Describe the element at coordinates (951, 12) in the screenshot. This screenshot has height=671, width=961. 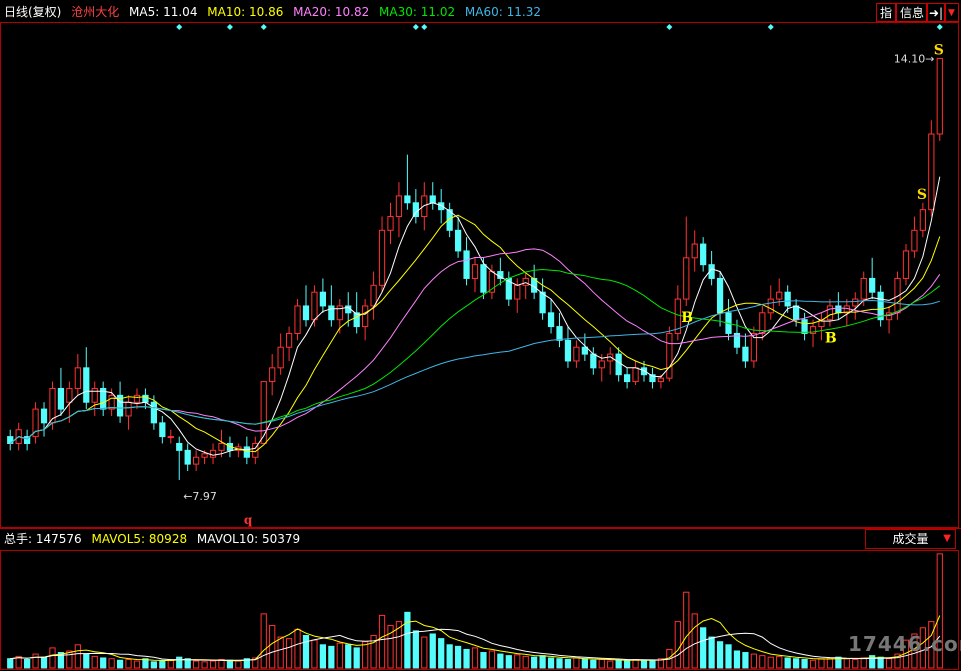
I see `menu-triangle-icon: ▼` at that location.